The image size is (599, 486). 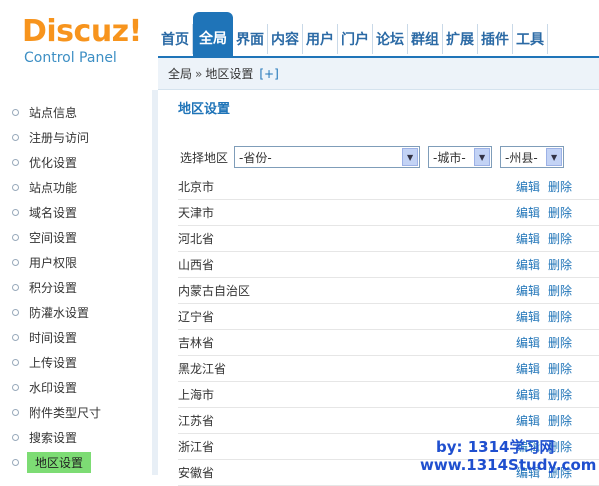 What do you see at coordinates (53, 438) in the screenshot?
I see `sidebar-item-label: 搜索设置` at bounding box center [53, 438].